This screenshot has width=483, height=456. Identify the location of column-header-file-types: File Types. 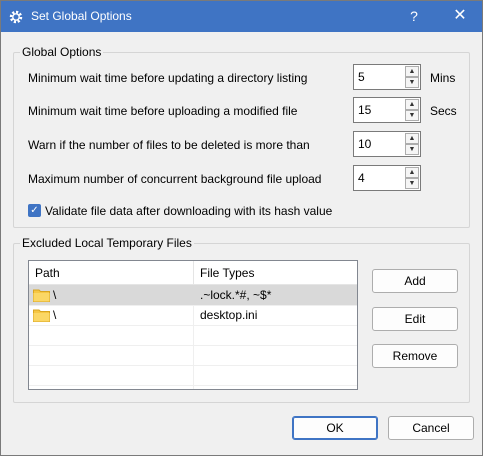
(276, 273).